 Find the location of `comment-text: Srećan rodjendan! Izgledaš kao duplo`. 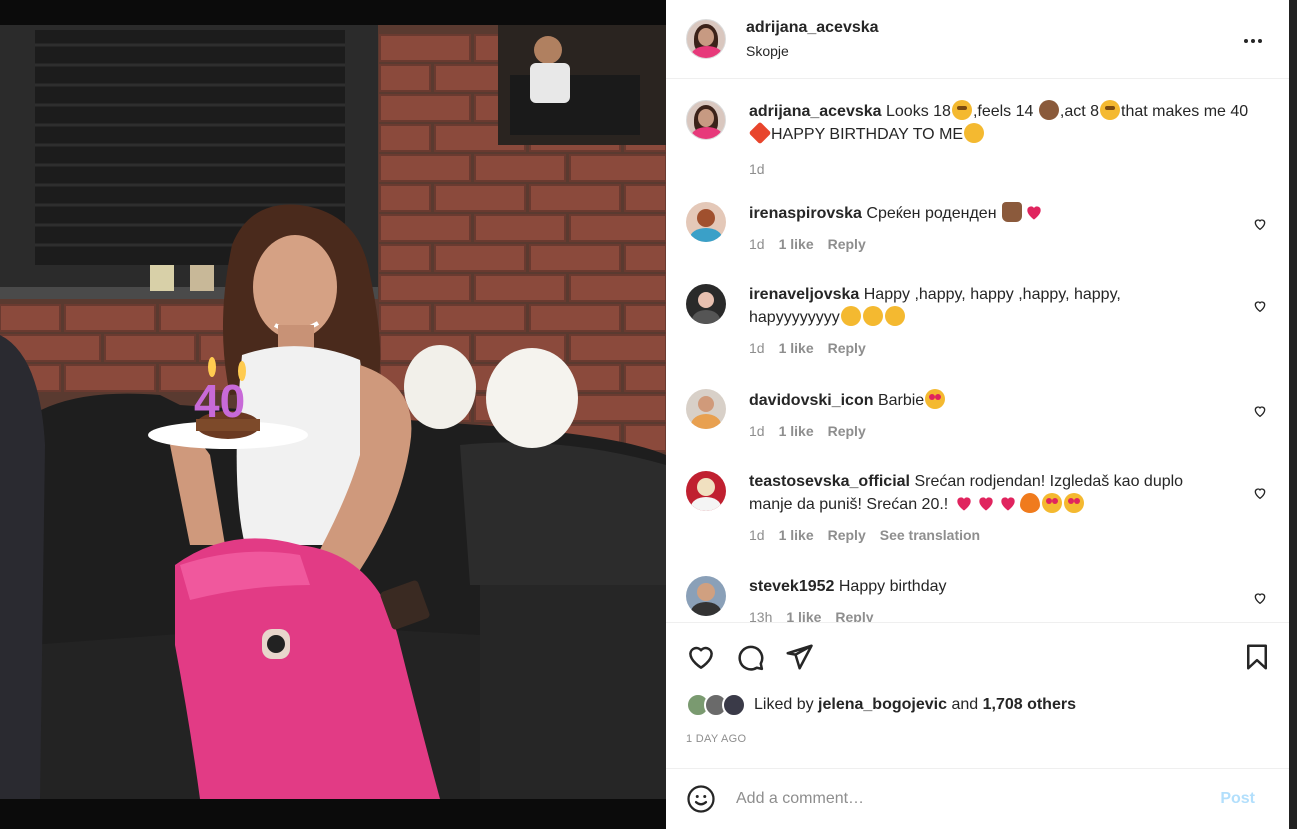

comment-text: Srećan rodjendan! Izgledaš kao duplo is located at coordinates (1049, 481).